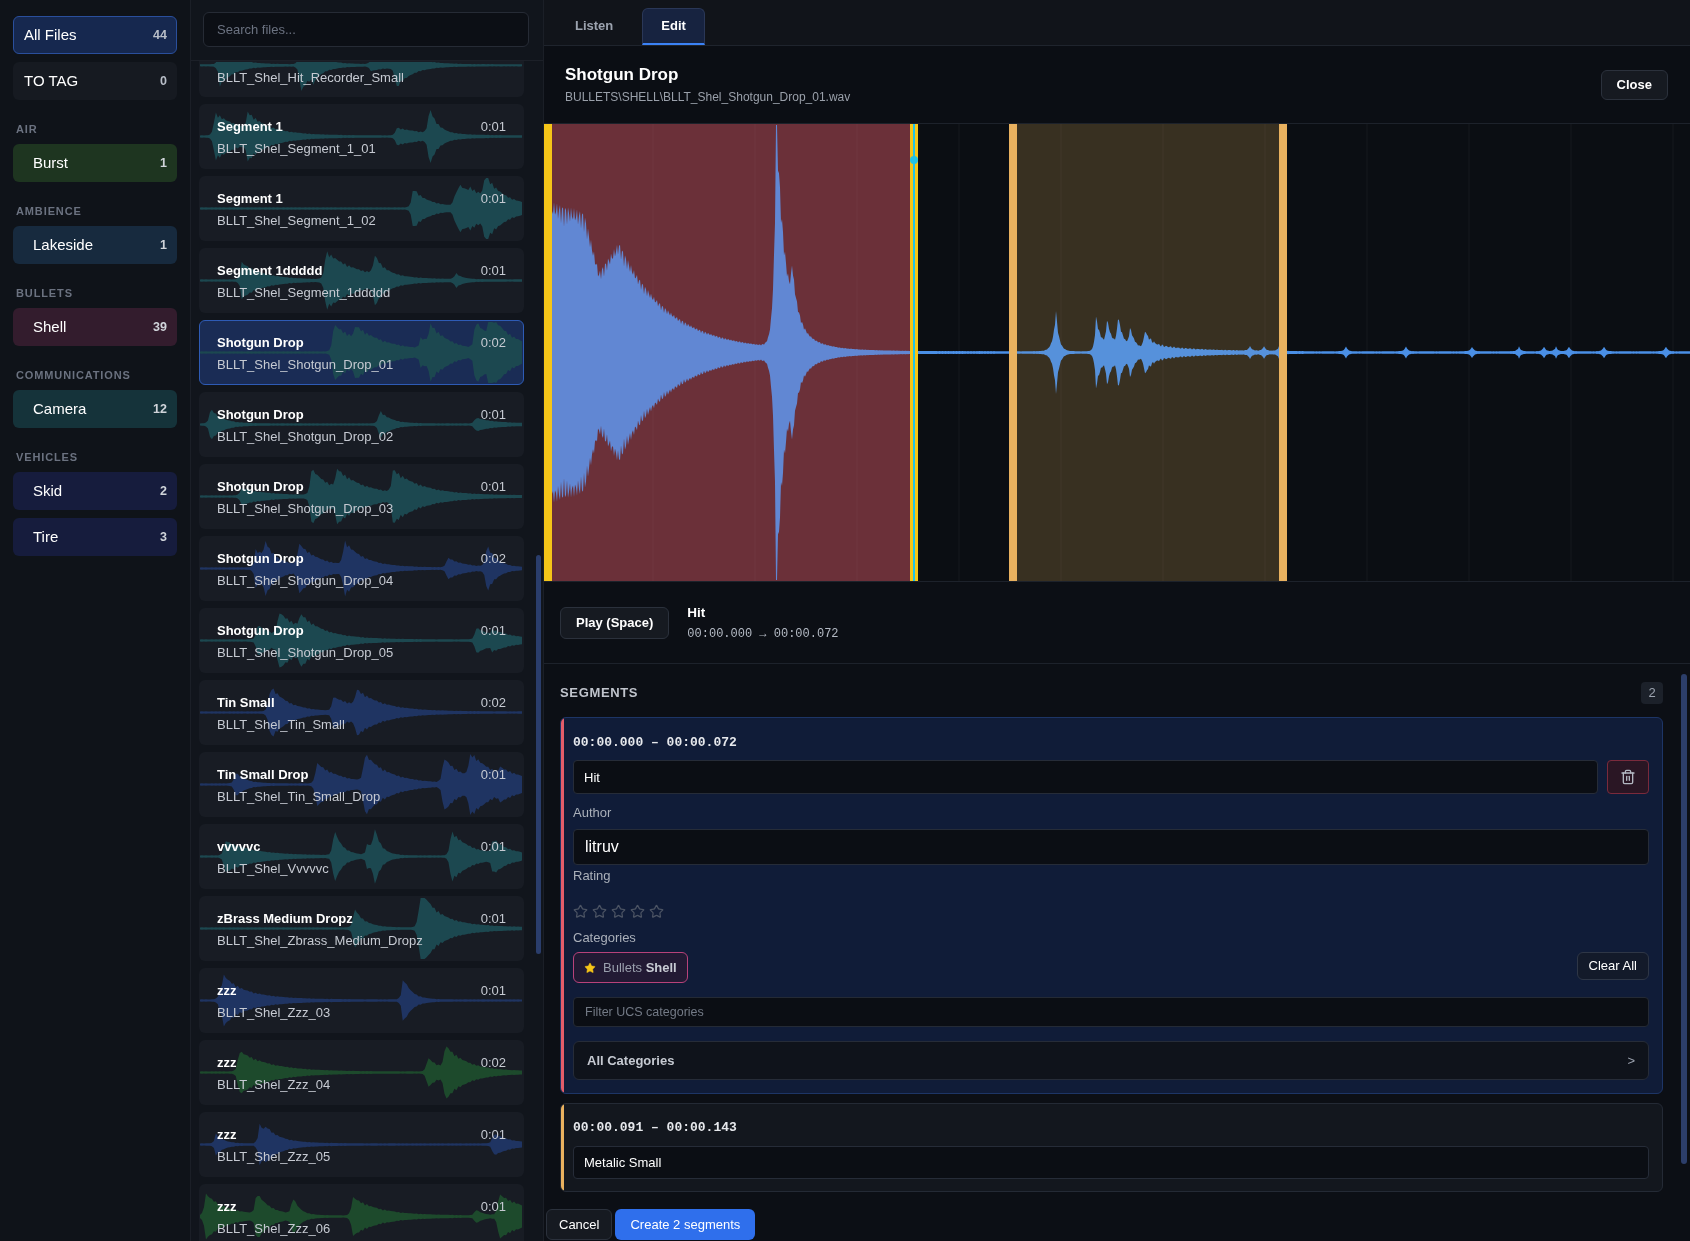 This screenshot has width=1690, height=1241. I want to click on file-card: zzz 0:01 BLLT_Shel_Zzz_06, so click(361, 1212).